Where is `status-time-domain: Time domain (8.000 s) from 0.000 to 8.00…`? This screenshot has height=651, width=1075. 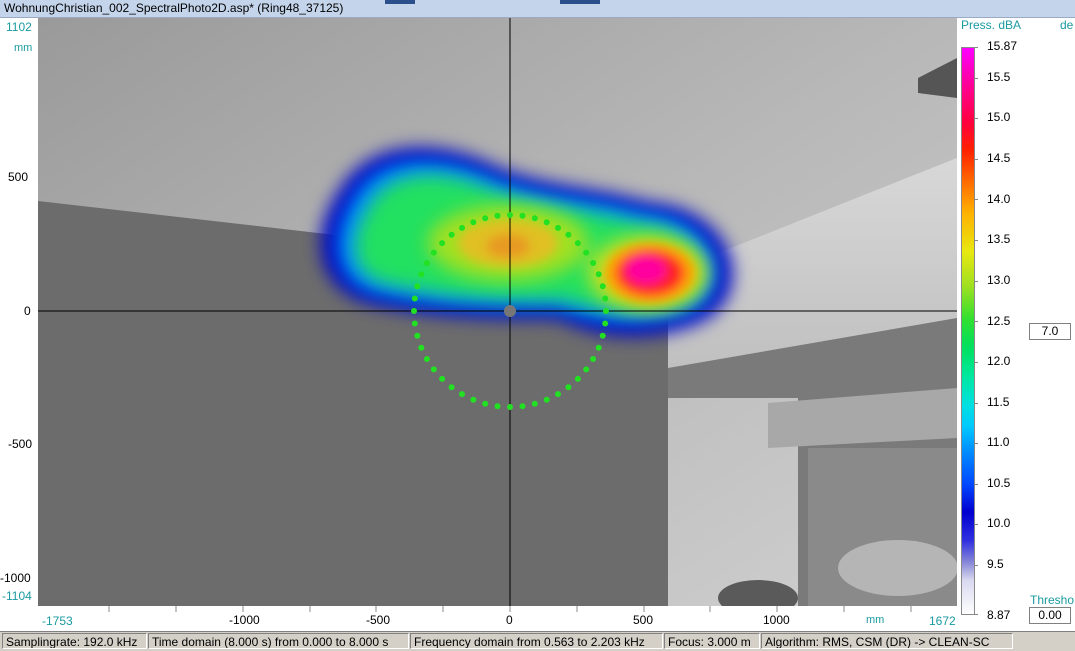
status-time-domain: Time domain (8.000 s) from 0.000 to 8.00… is located at coordinates (278, 641).